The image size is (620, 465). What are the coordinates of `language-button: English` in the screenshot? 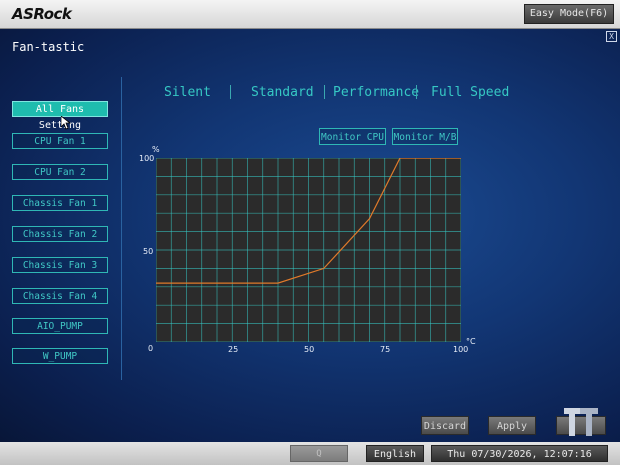 It's located at (395, 453).